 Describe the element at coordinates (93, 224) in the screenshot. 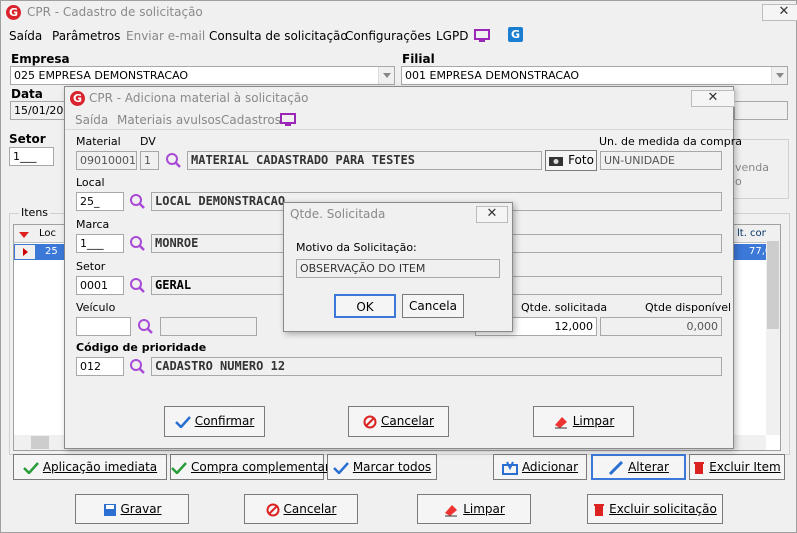

I see `marca-label: Marca` at that location.